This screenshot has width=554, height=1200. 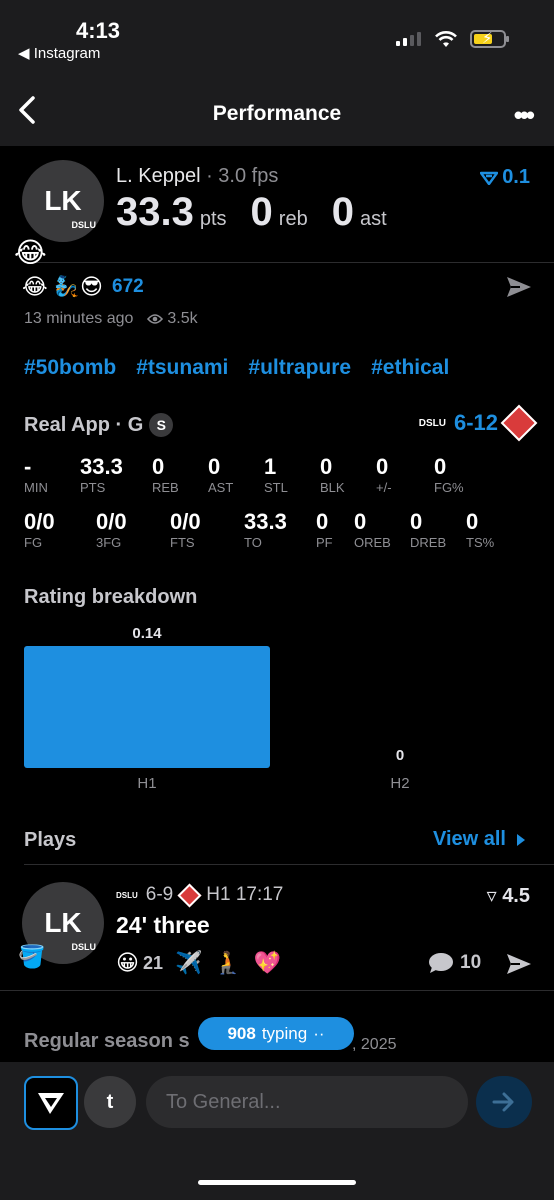 I want to click on bar-category-label: H2, so click(x=399, y=783).